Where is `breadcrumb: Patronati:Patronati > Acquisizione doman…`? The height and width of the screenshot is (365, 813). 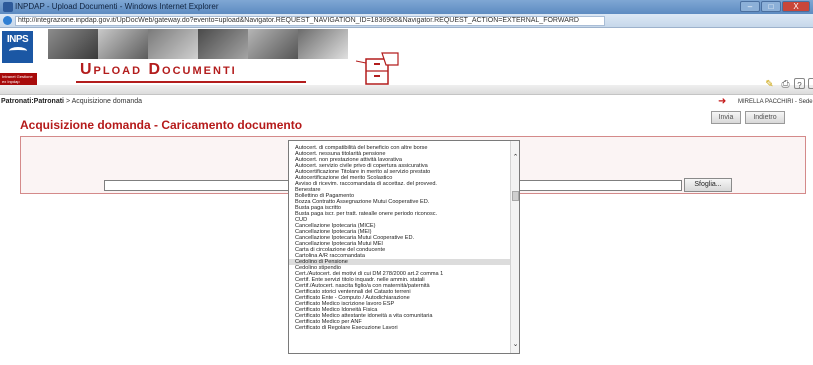 breadcrumb: Patronati:Patronati > Acquisizione doman… is located at coordinates (71, 101).